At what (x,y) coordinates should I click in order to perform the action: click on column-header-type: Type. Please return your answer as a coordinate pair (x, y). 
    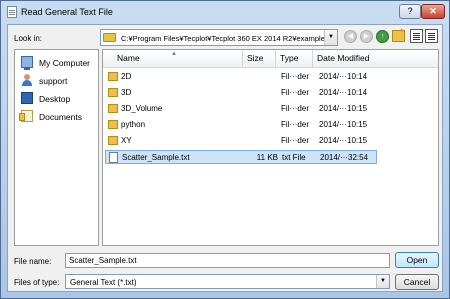
    Looking at the image, I should click on (294, 58).